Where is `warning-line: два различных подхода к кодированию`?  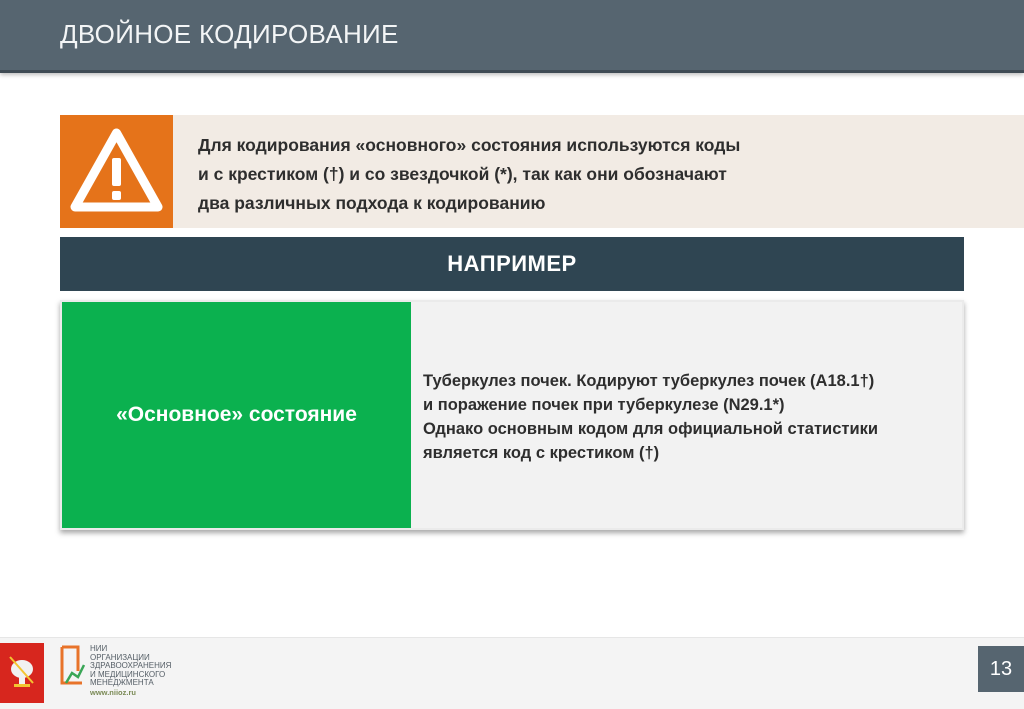
warning-line: два различных подхода к кодированию is located at coordinates (372, 203).